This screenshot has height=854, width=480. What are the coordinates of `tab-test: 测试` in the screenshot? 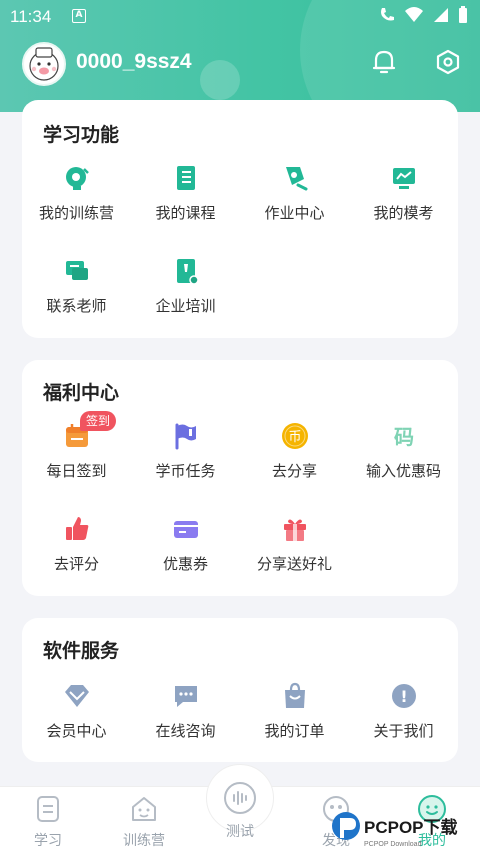 It's located at (240, 814).